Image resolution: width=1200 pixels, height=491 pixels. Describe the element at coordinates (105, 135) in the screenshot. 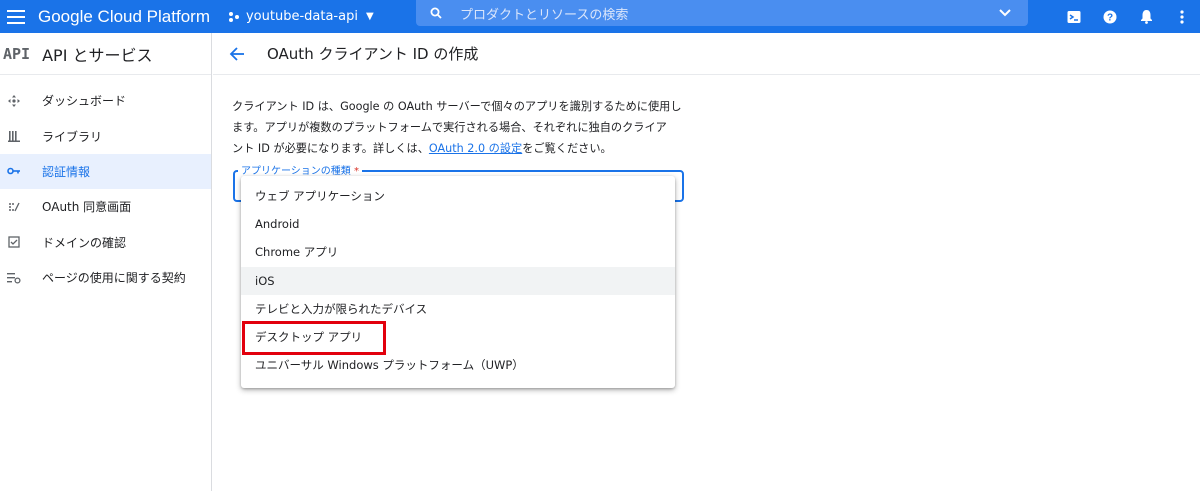

I see `sidebar-item-library: ライブラリ` at that location.